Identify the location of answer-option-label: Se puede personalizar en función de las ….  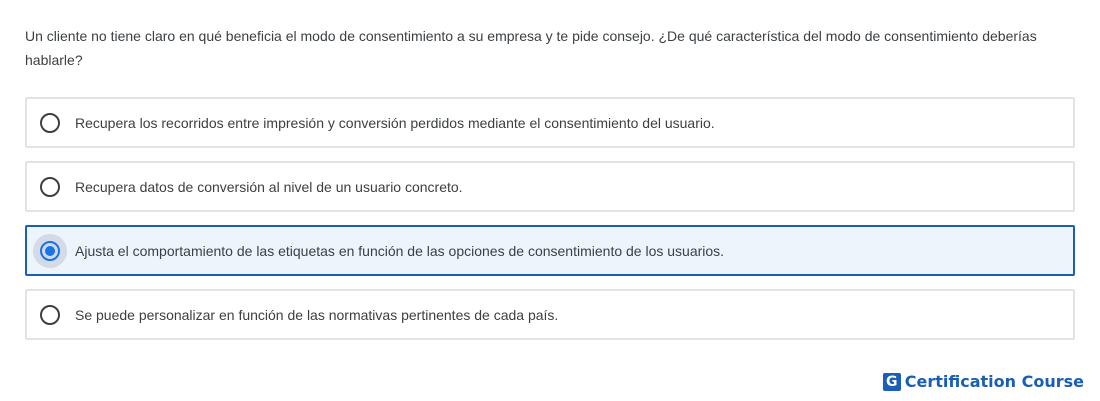
(317, 314).